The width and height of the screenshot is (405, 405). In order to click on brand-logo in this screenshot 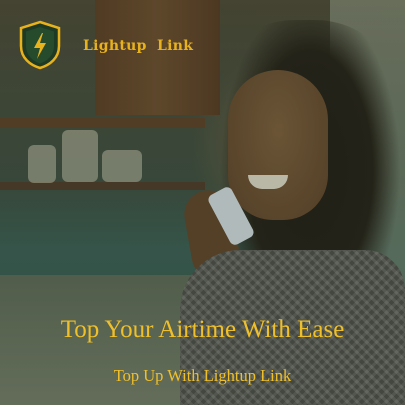, I will do `click(40, 45)`.